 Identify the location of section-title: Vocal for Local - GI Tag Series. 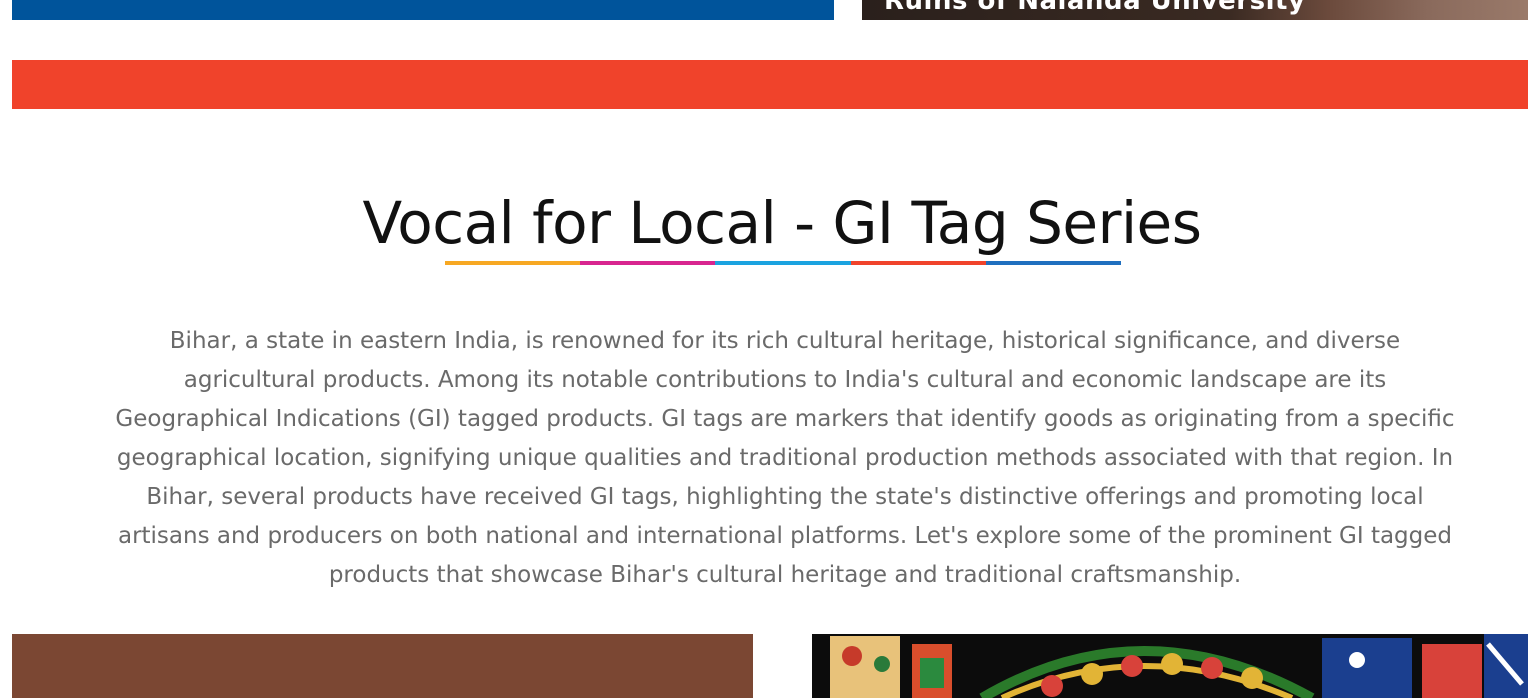
(782, 223).